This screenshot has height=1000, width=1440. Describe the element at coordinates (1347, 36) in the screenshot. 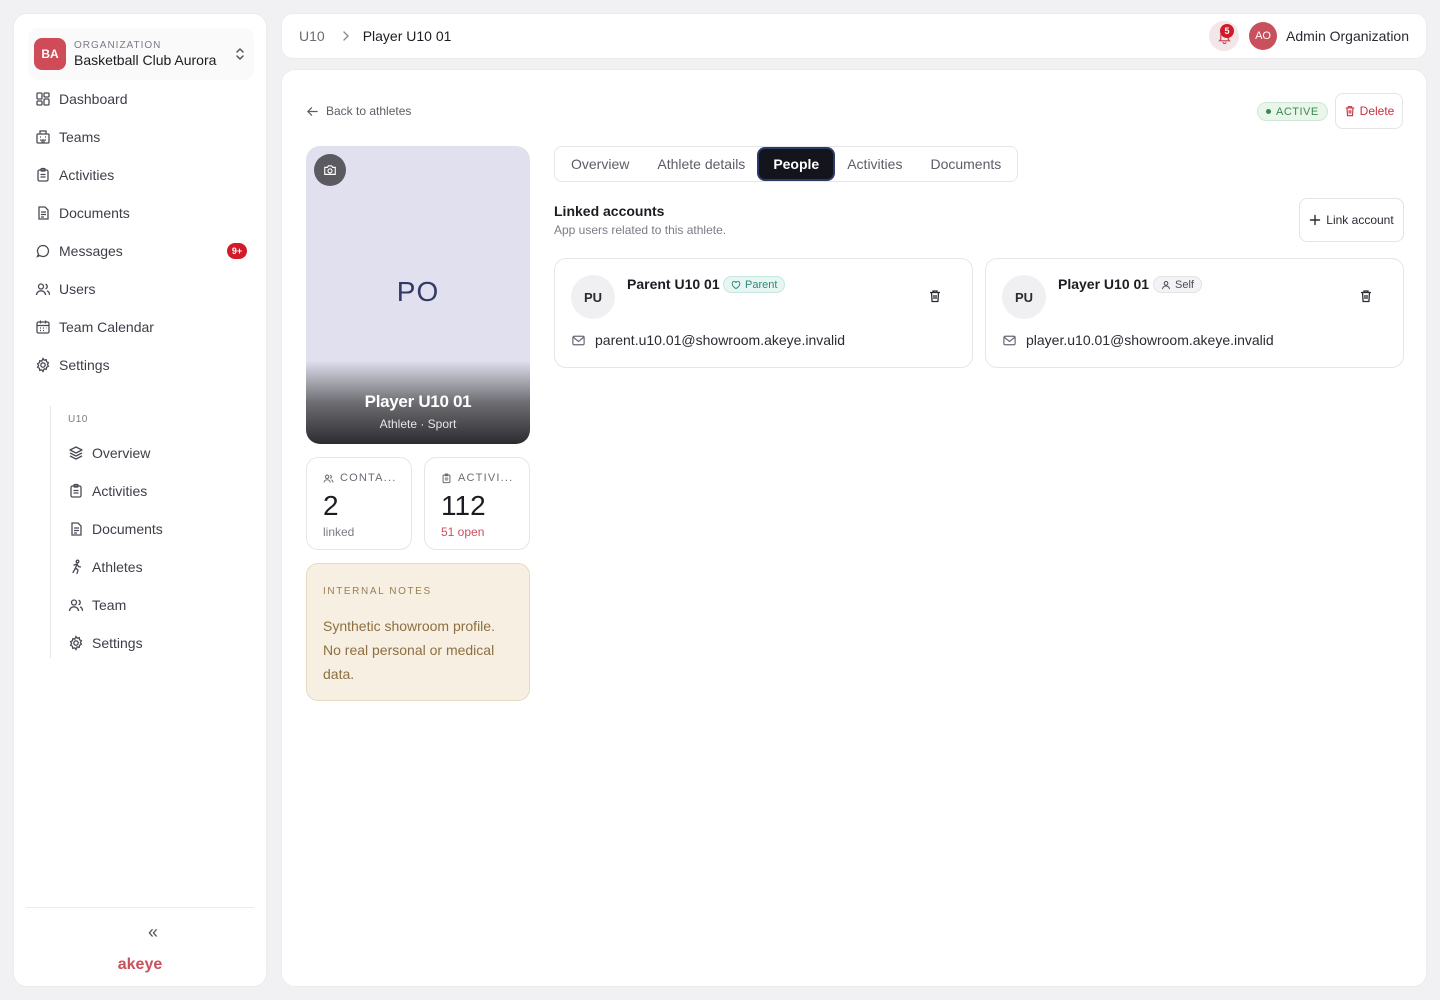

I see `user-name: Admin Organization` at that location.